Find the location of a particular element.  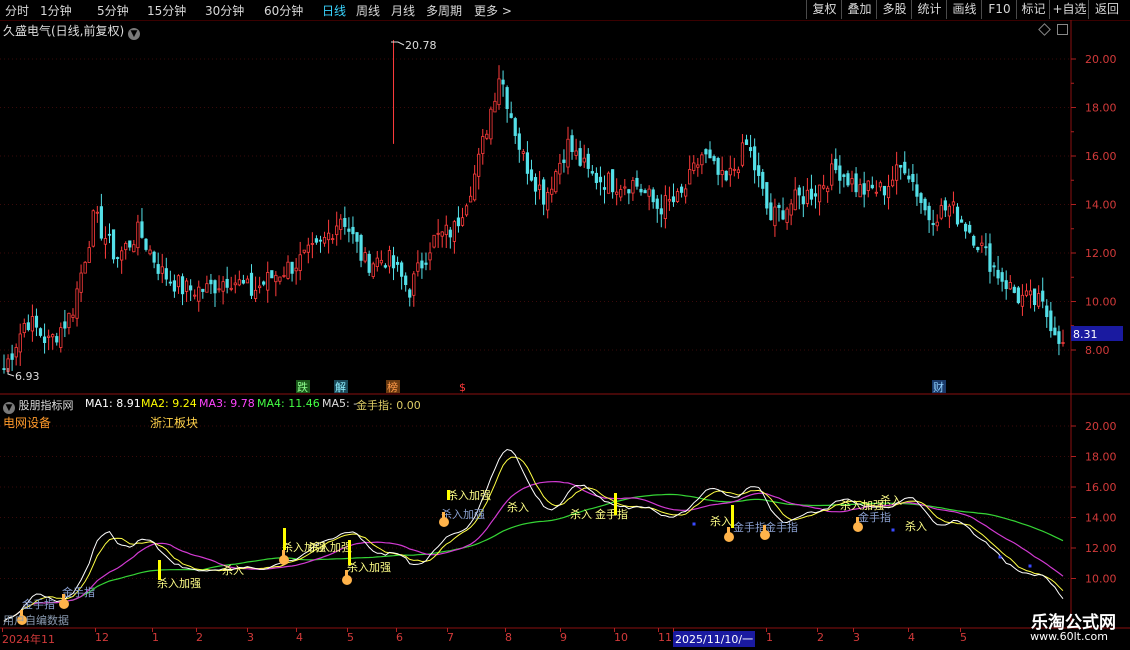

price-scale-label: 18.00 is located at coordinates (1101, 108).